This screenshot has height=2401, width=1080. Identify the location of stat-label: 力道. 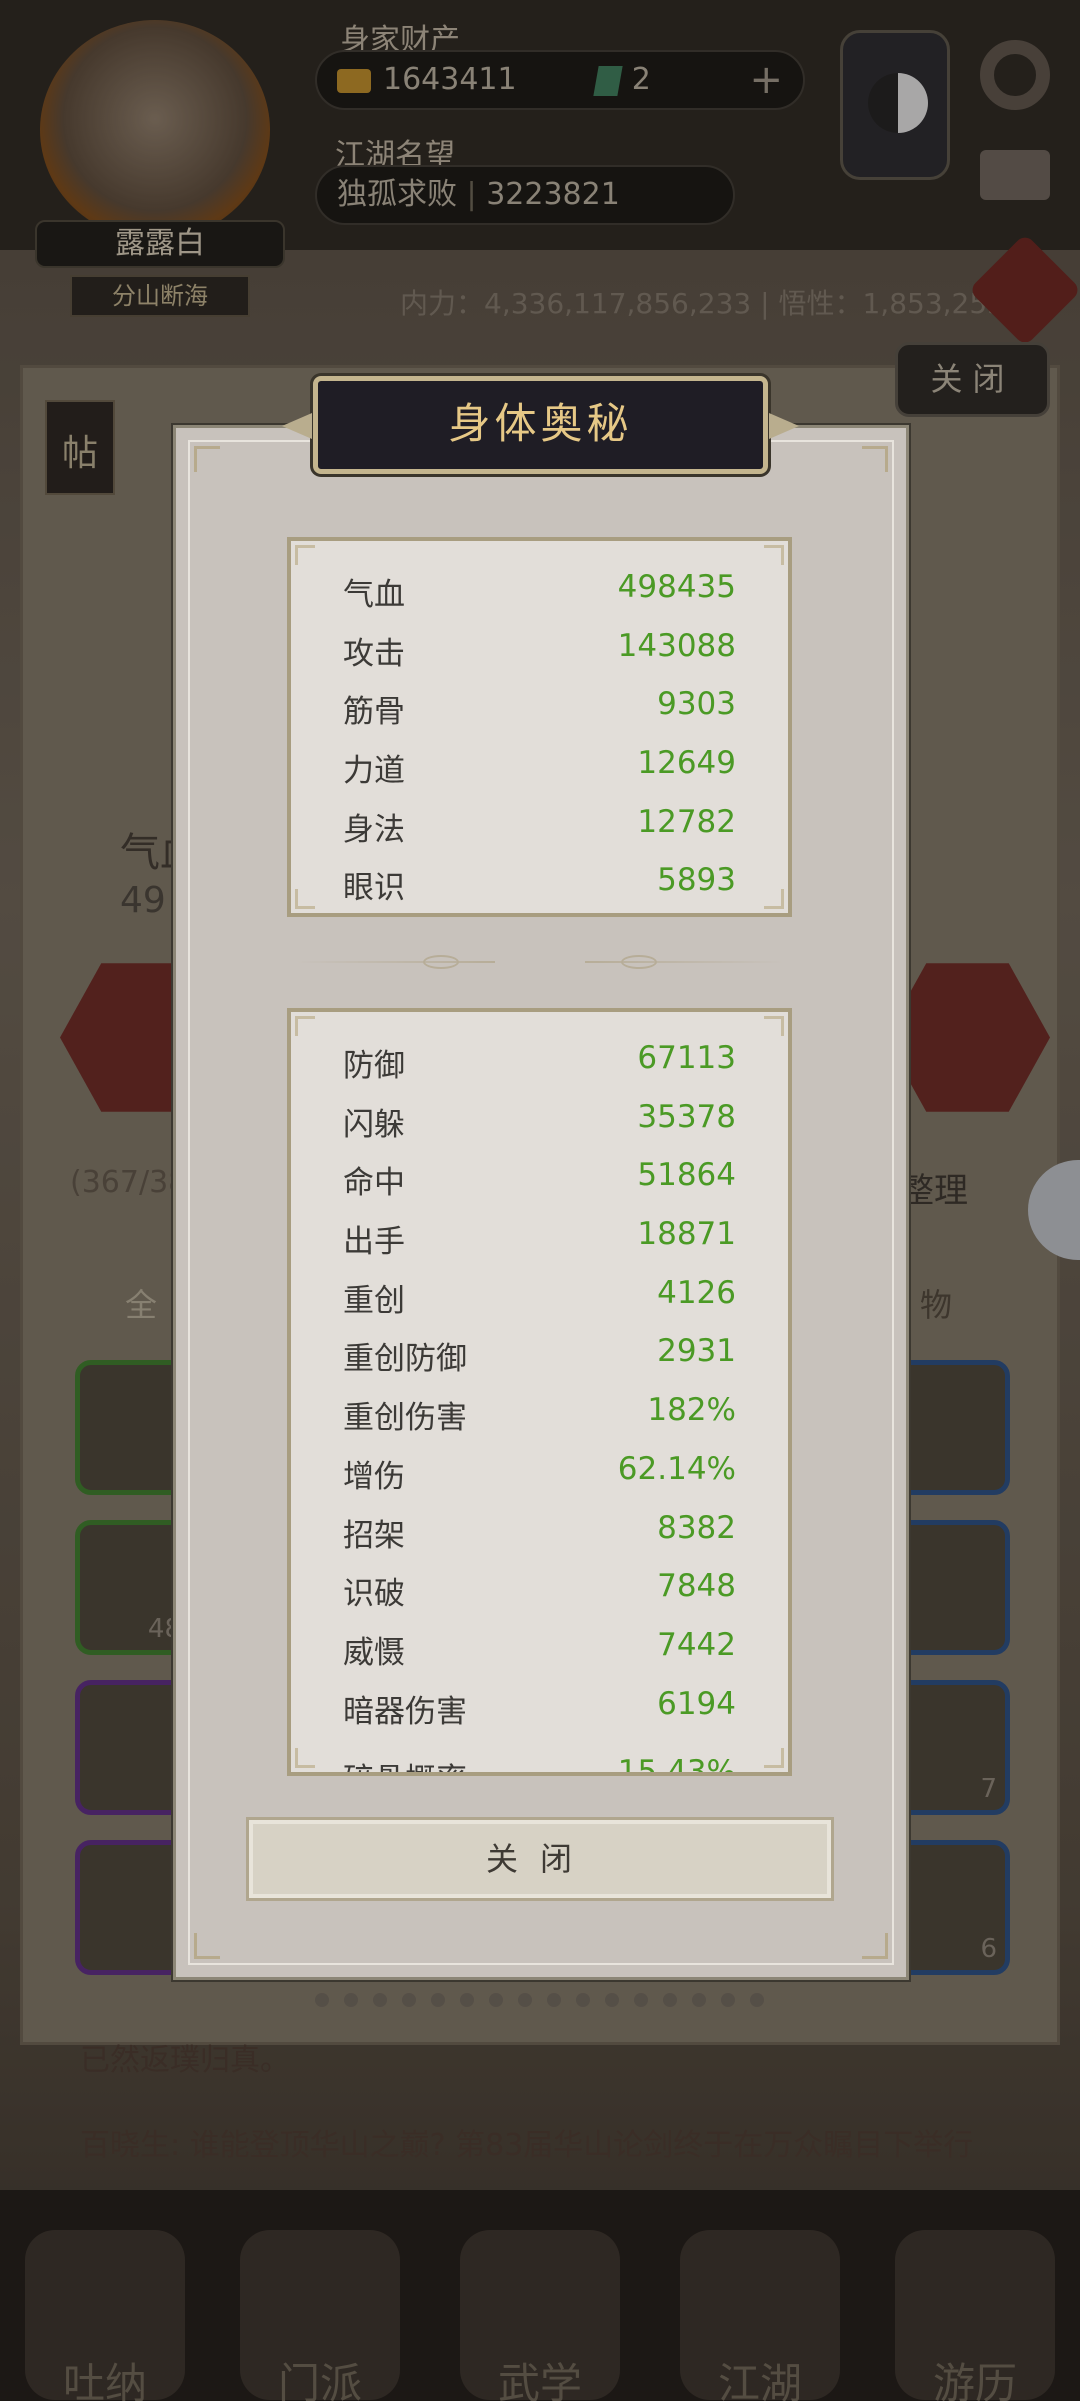
(374, 771).